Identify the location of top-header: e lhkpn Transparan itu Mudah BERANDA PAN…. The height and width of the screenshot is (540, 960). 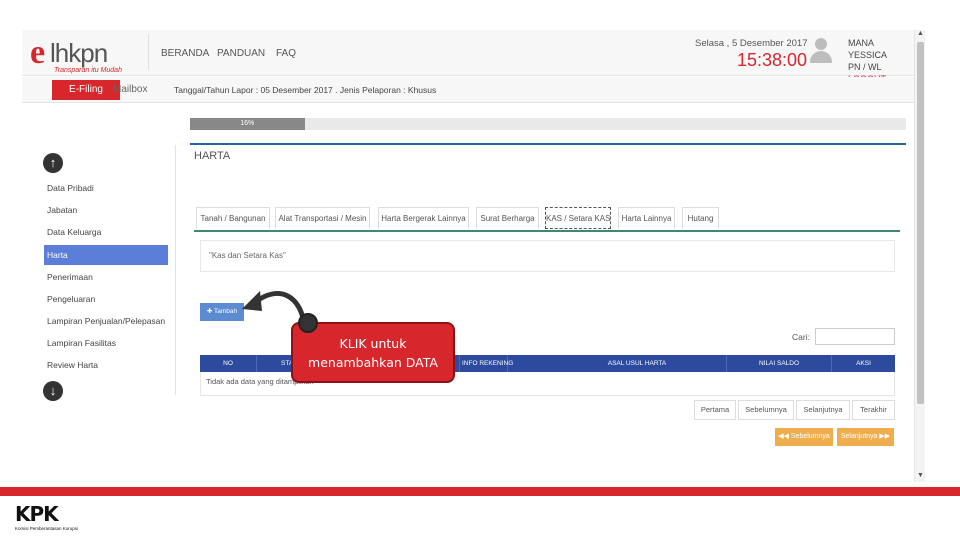
(468, 57).